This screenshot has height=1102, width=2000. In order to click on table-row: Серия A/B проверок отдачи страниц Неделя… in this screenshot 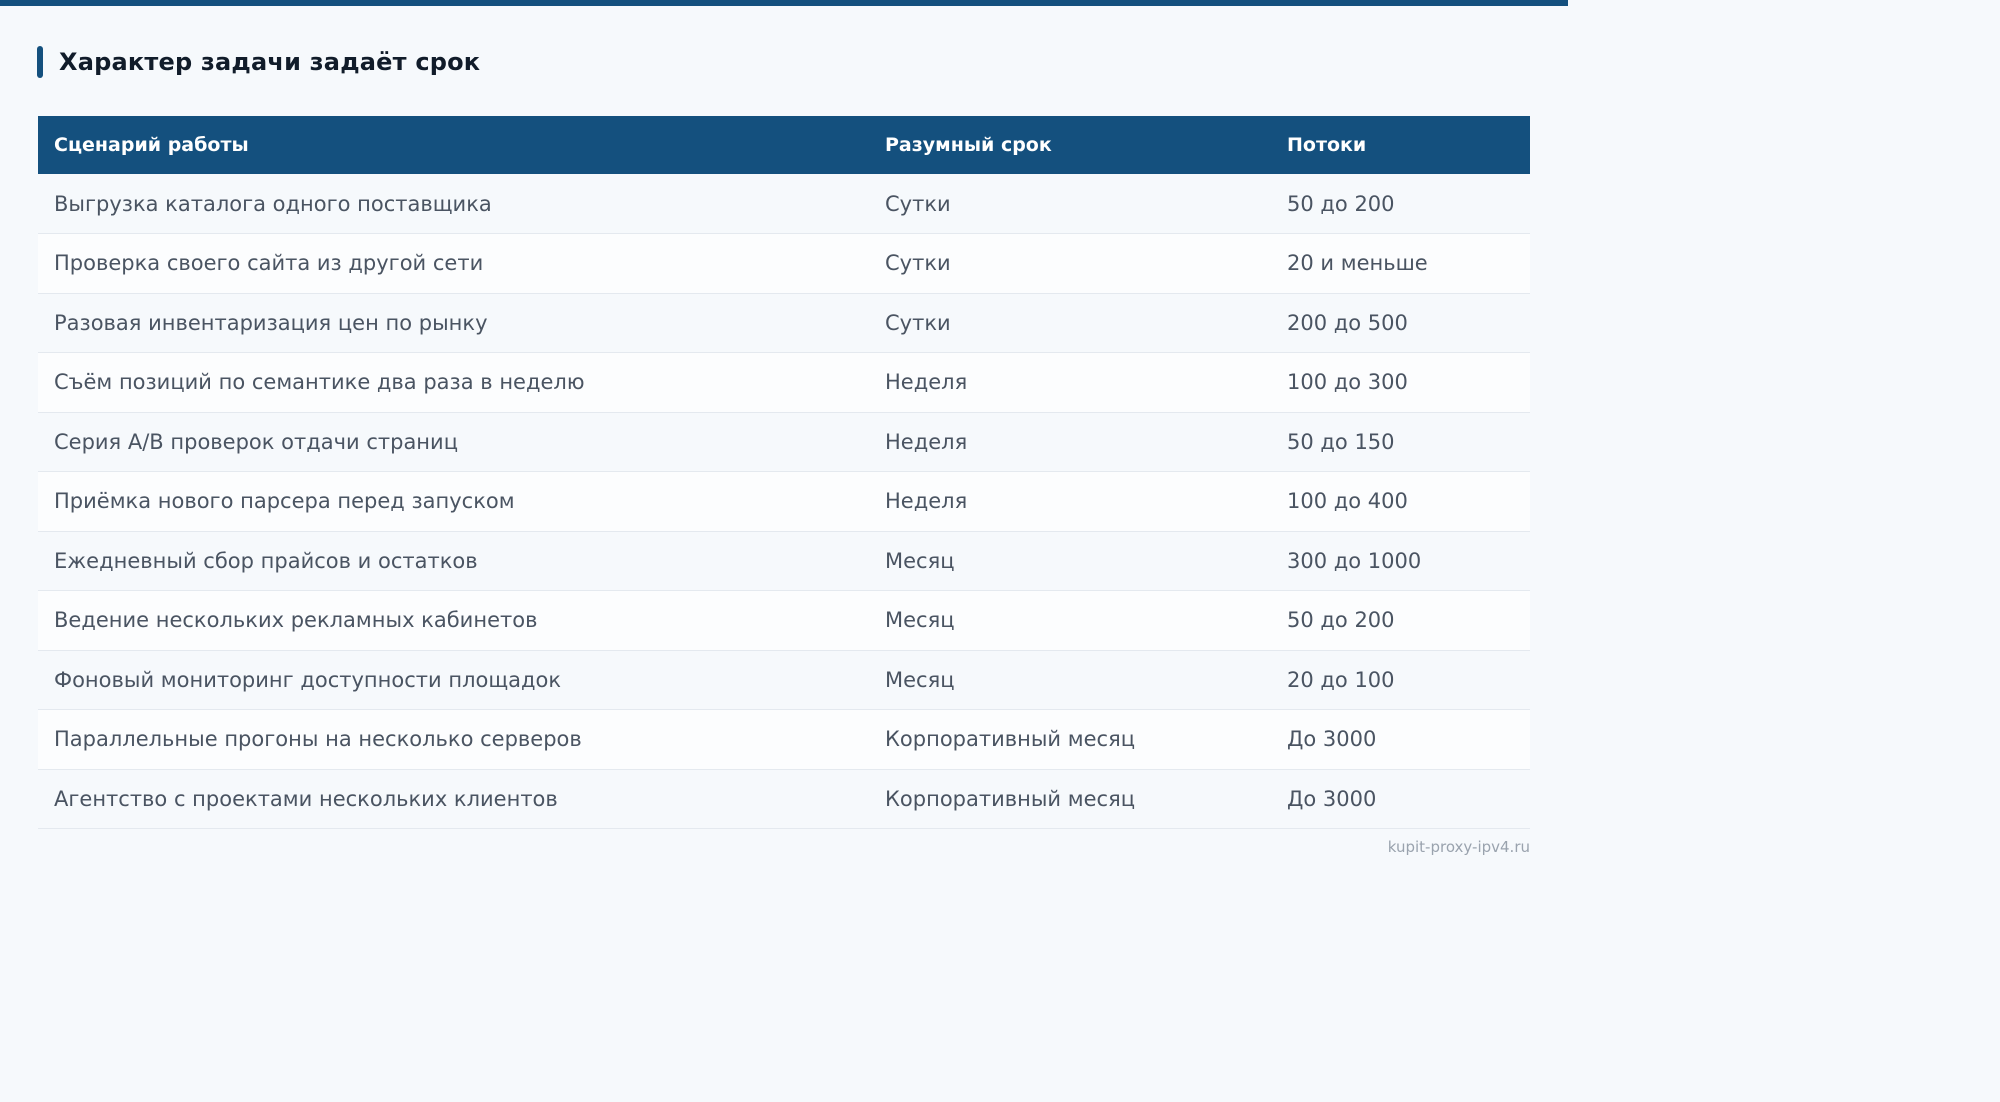, I will do `click(784, 442)`.